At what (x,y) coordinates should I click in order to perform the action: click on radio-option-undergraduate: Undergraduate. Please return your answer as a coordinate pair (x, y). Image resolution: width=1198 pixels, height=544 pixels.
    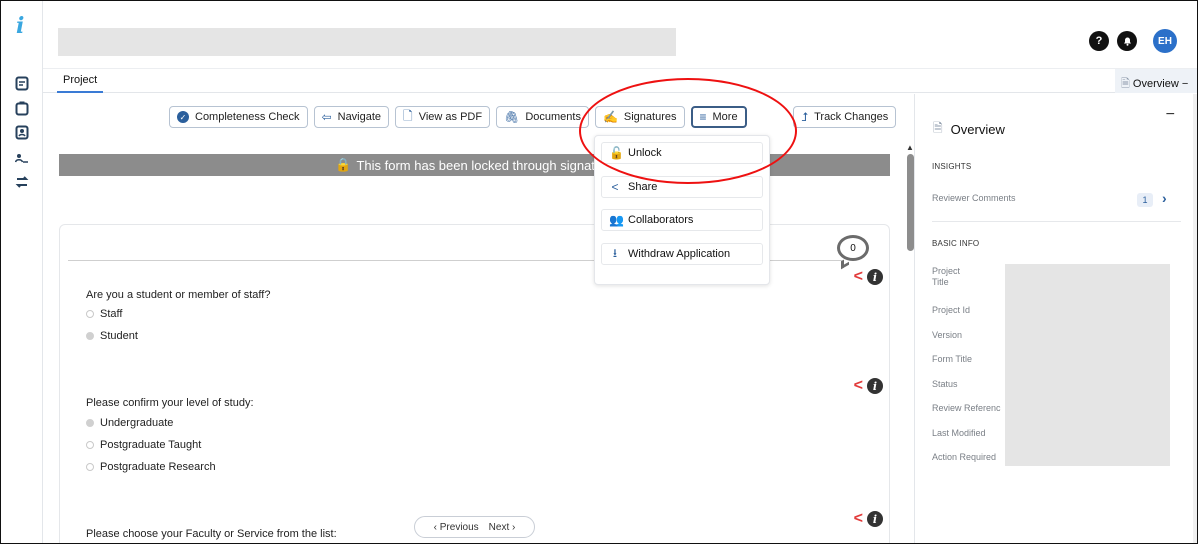
    Looking at the image, I should click on (129, 423).